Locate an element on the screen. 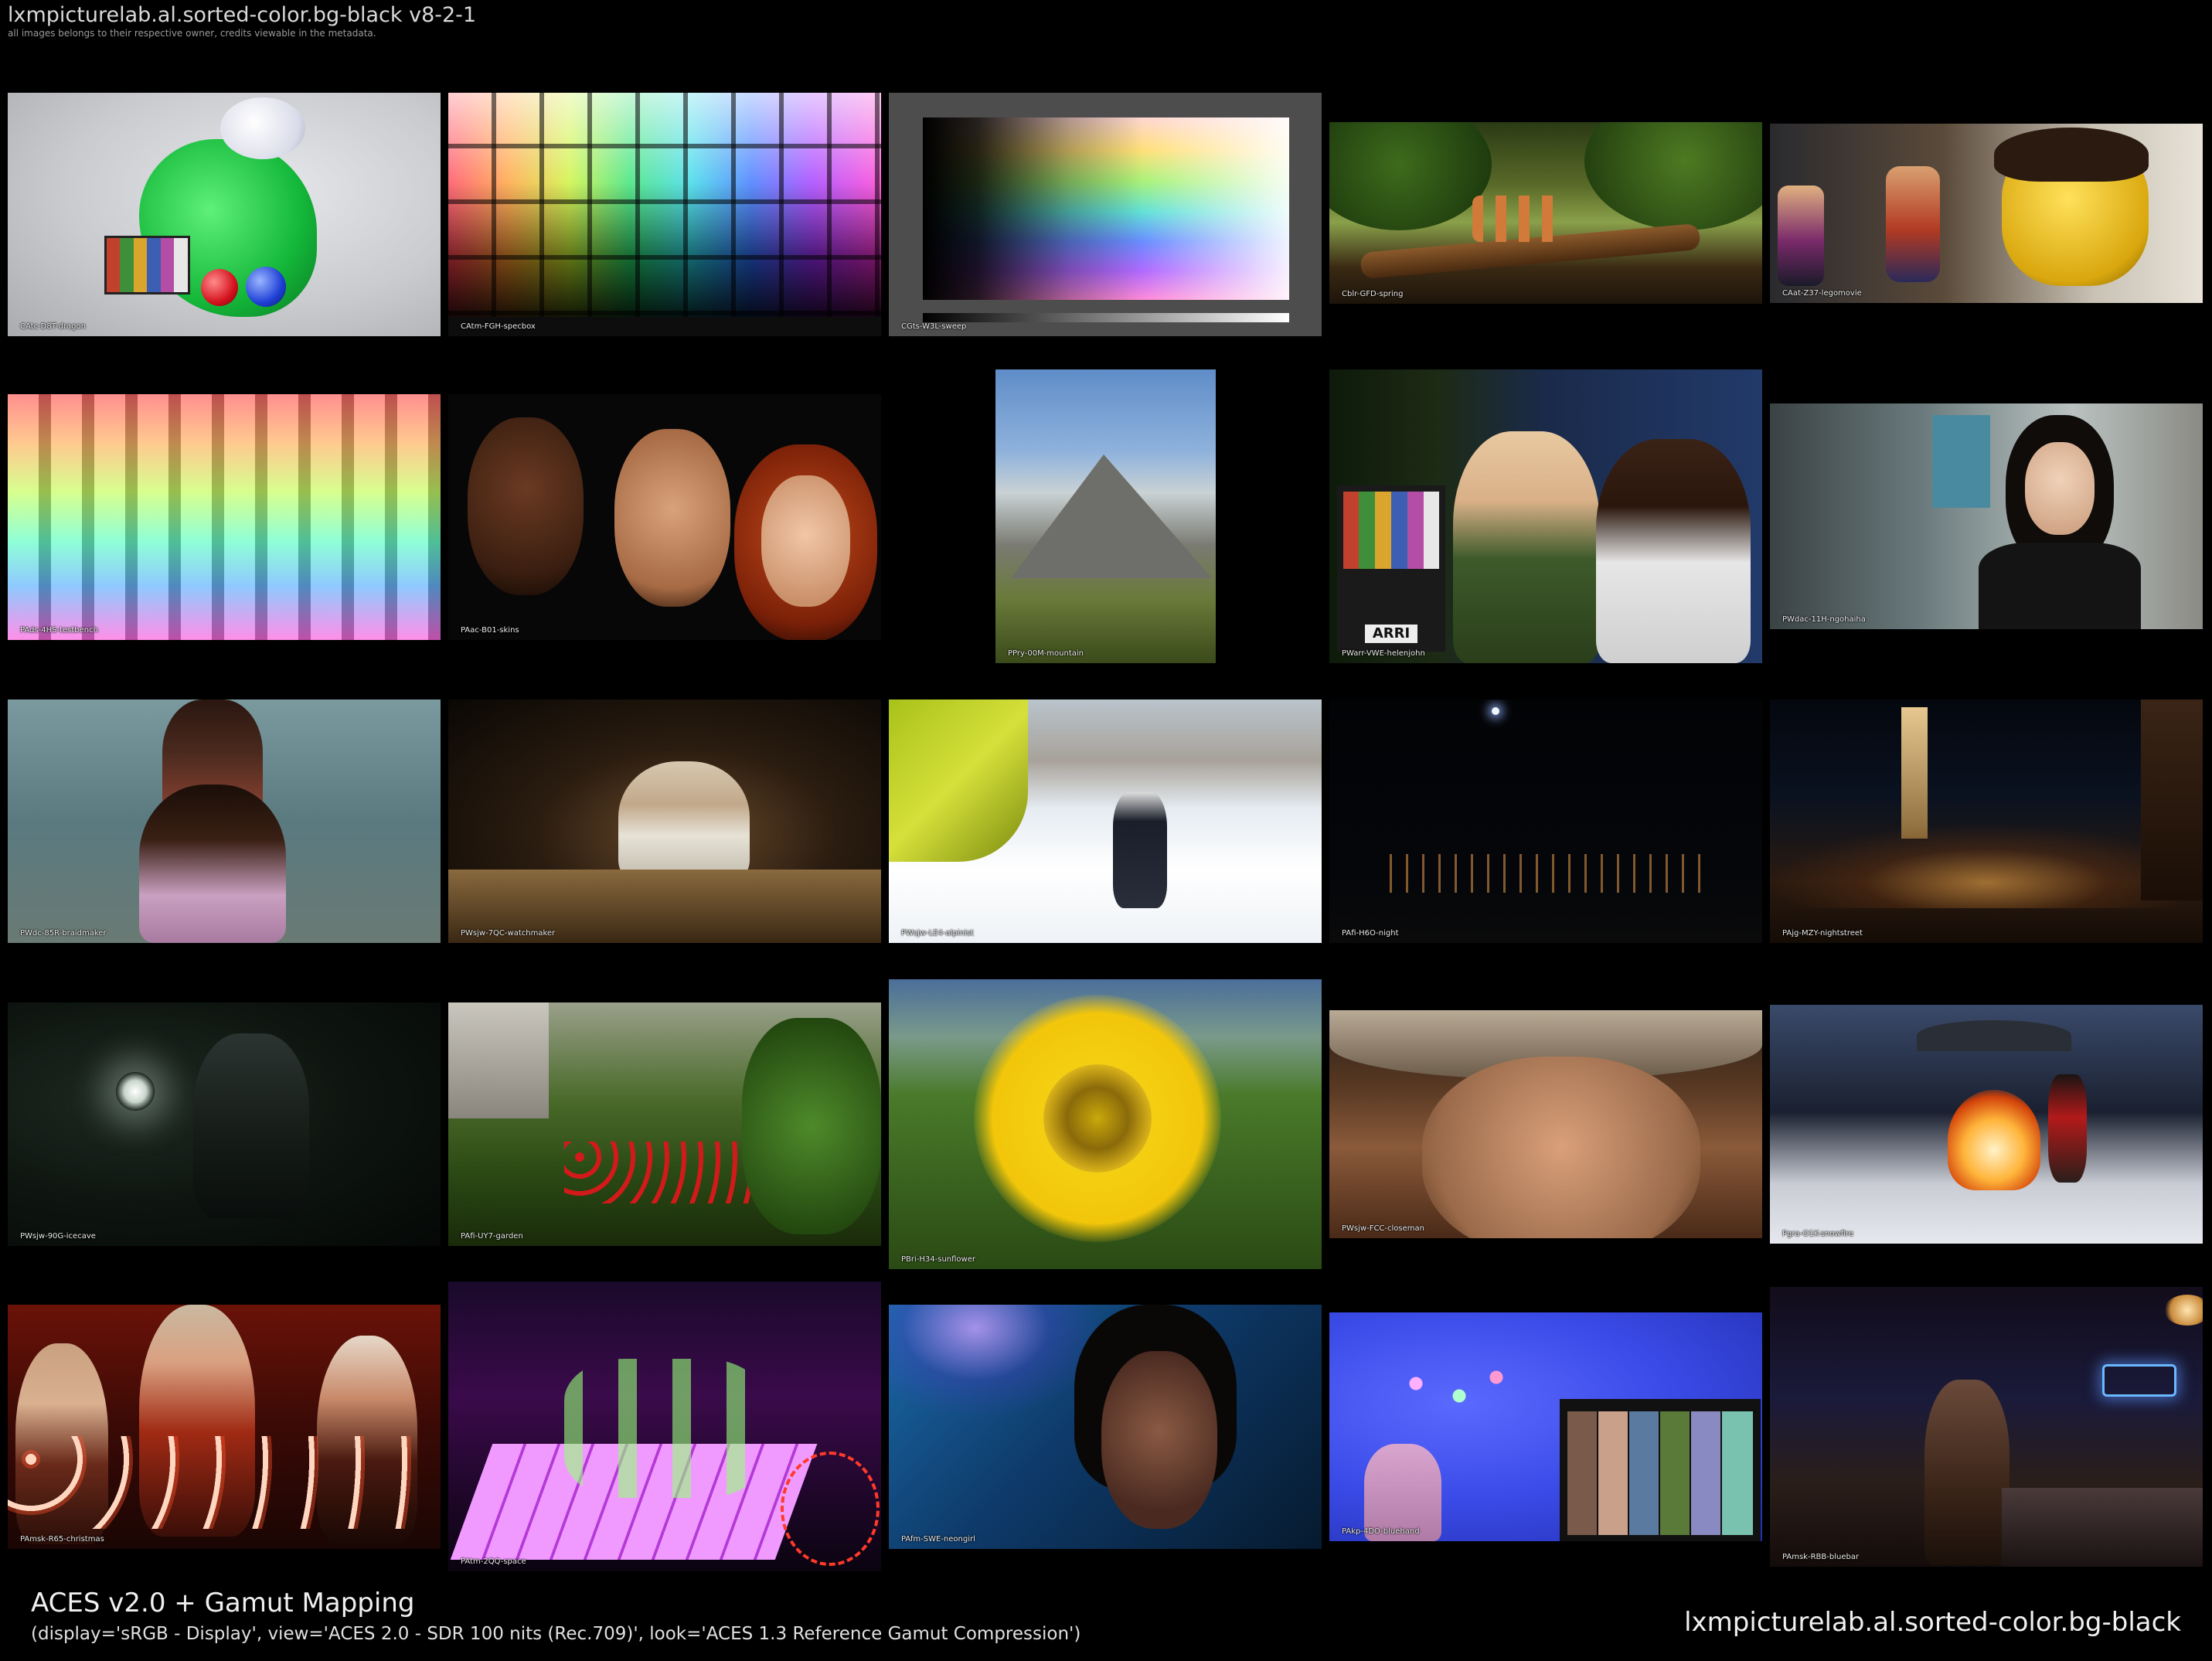 The height and width of the screenshot is (1661, 2212). image-tile: Pgra-O1K-snowfire is located at coordinates (1986, 1124).